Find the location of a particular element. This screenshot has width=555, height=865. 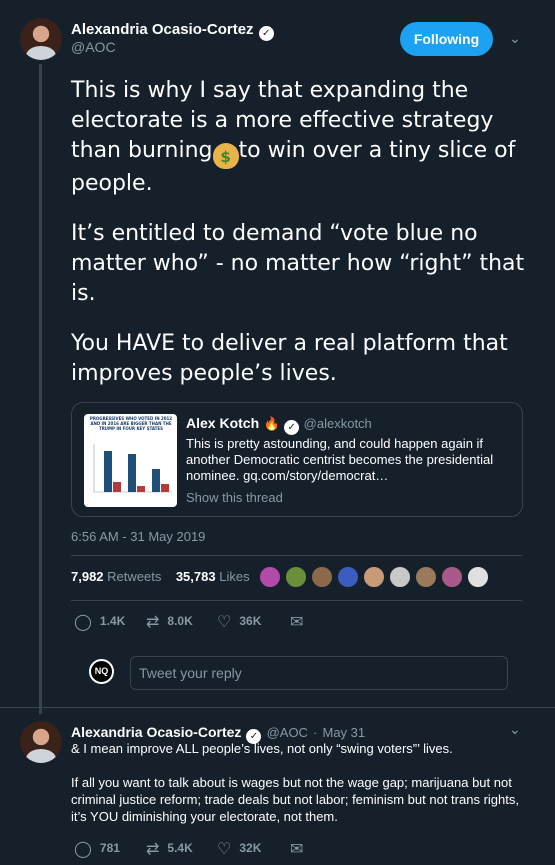

fire-icon: 🔥 is located at coordinates (271, 424).